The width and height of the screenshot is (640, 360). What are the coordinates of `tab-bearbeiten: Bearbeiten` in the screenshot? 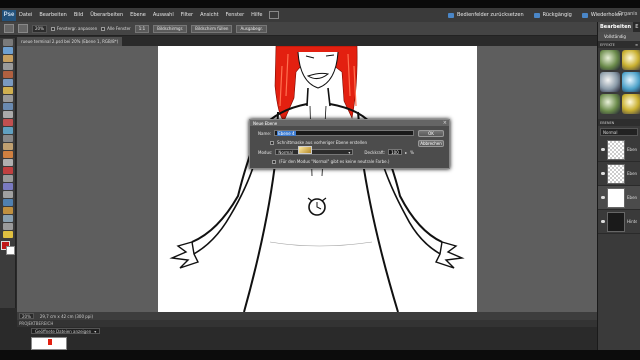 It's located at (616, 27).